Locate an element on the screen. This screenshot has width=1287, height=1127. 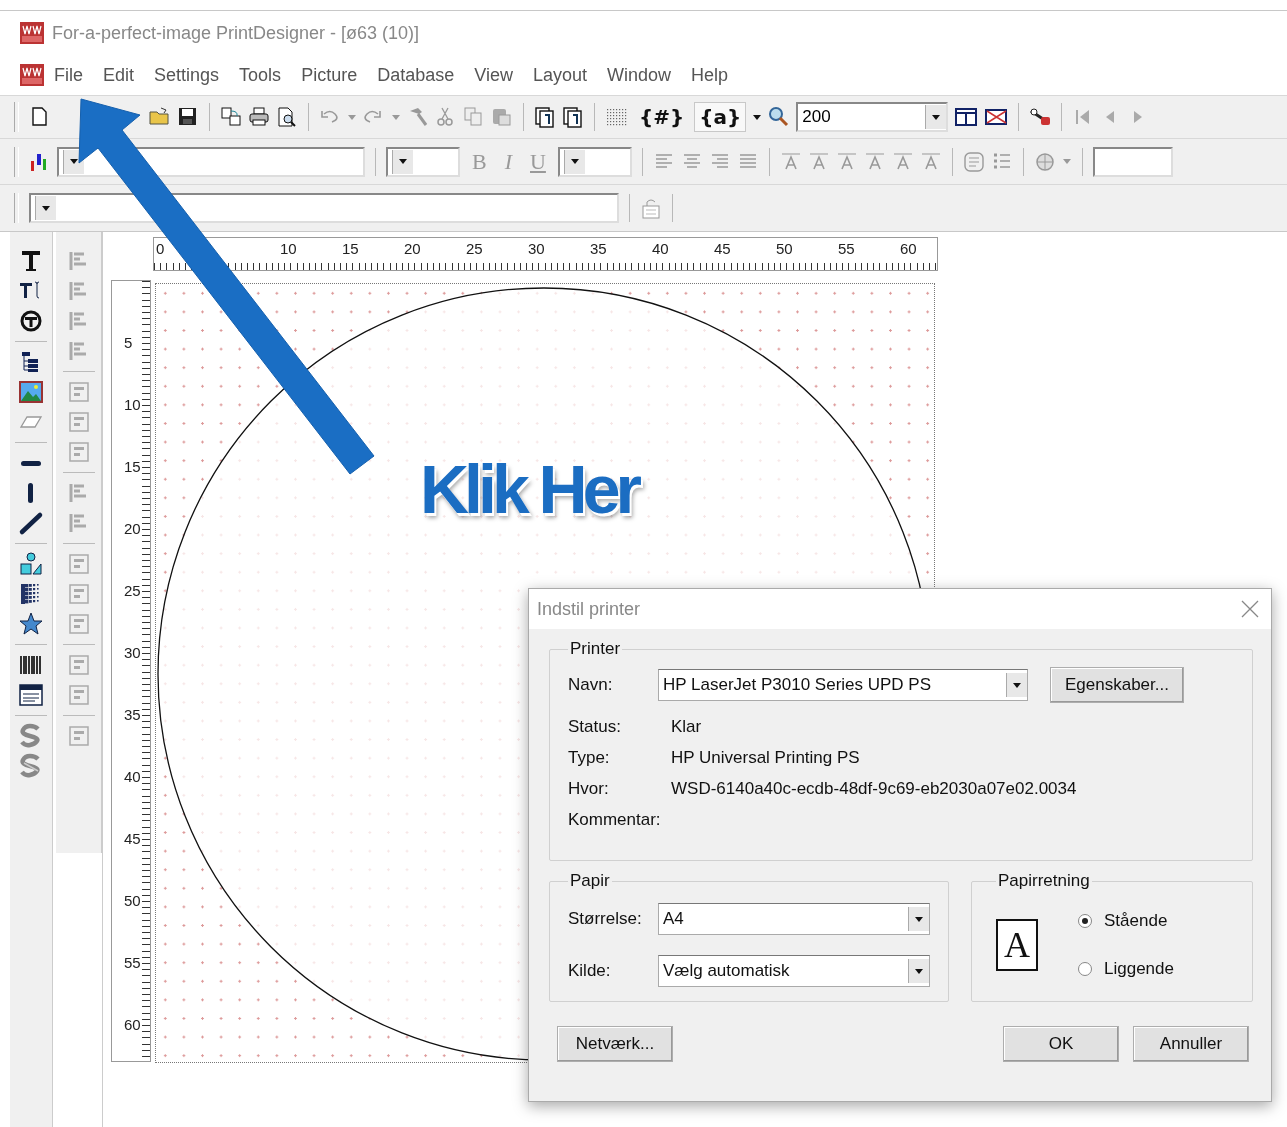
text-frame-icon is located at coordinates (973, 161).